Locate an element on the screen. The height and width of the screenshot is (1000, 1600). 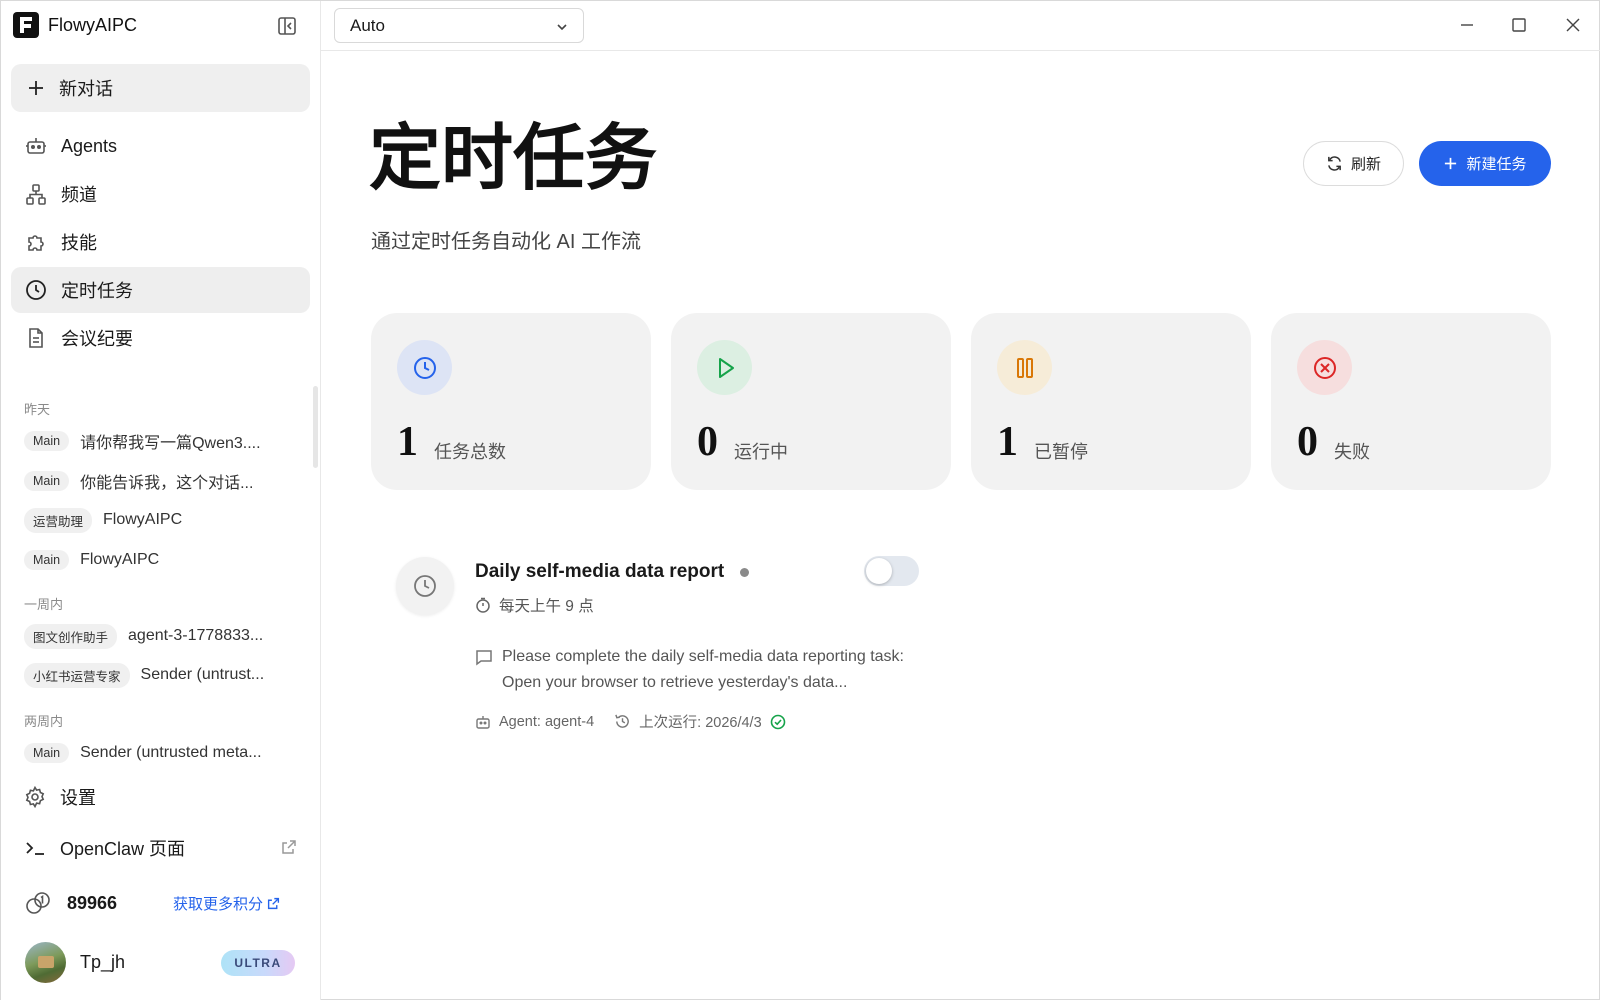
model-select-value: Auto is located at coordinates (367, 25).